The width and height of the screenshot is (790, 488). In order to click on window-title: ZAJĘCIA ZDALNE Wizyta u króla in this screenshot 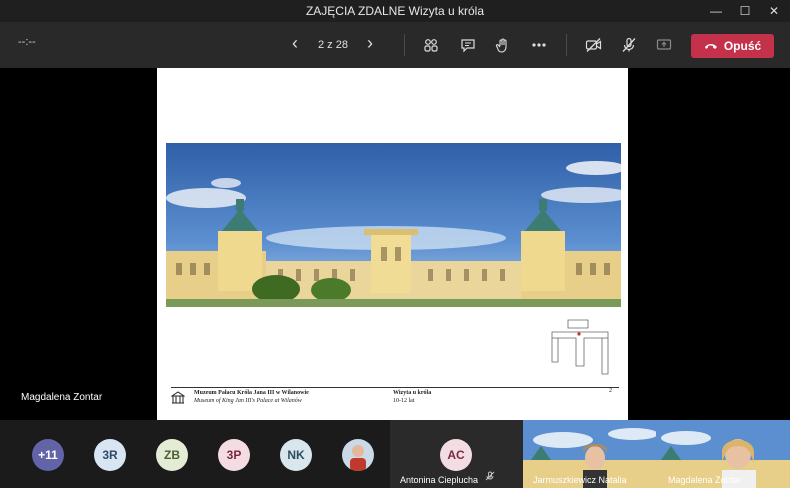, I will do `click(395, 11)`.